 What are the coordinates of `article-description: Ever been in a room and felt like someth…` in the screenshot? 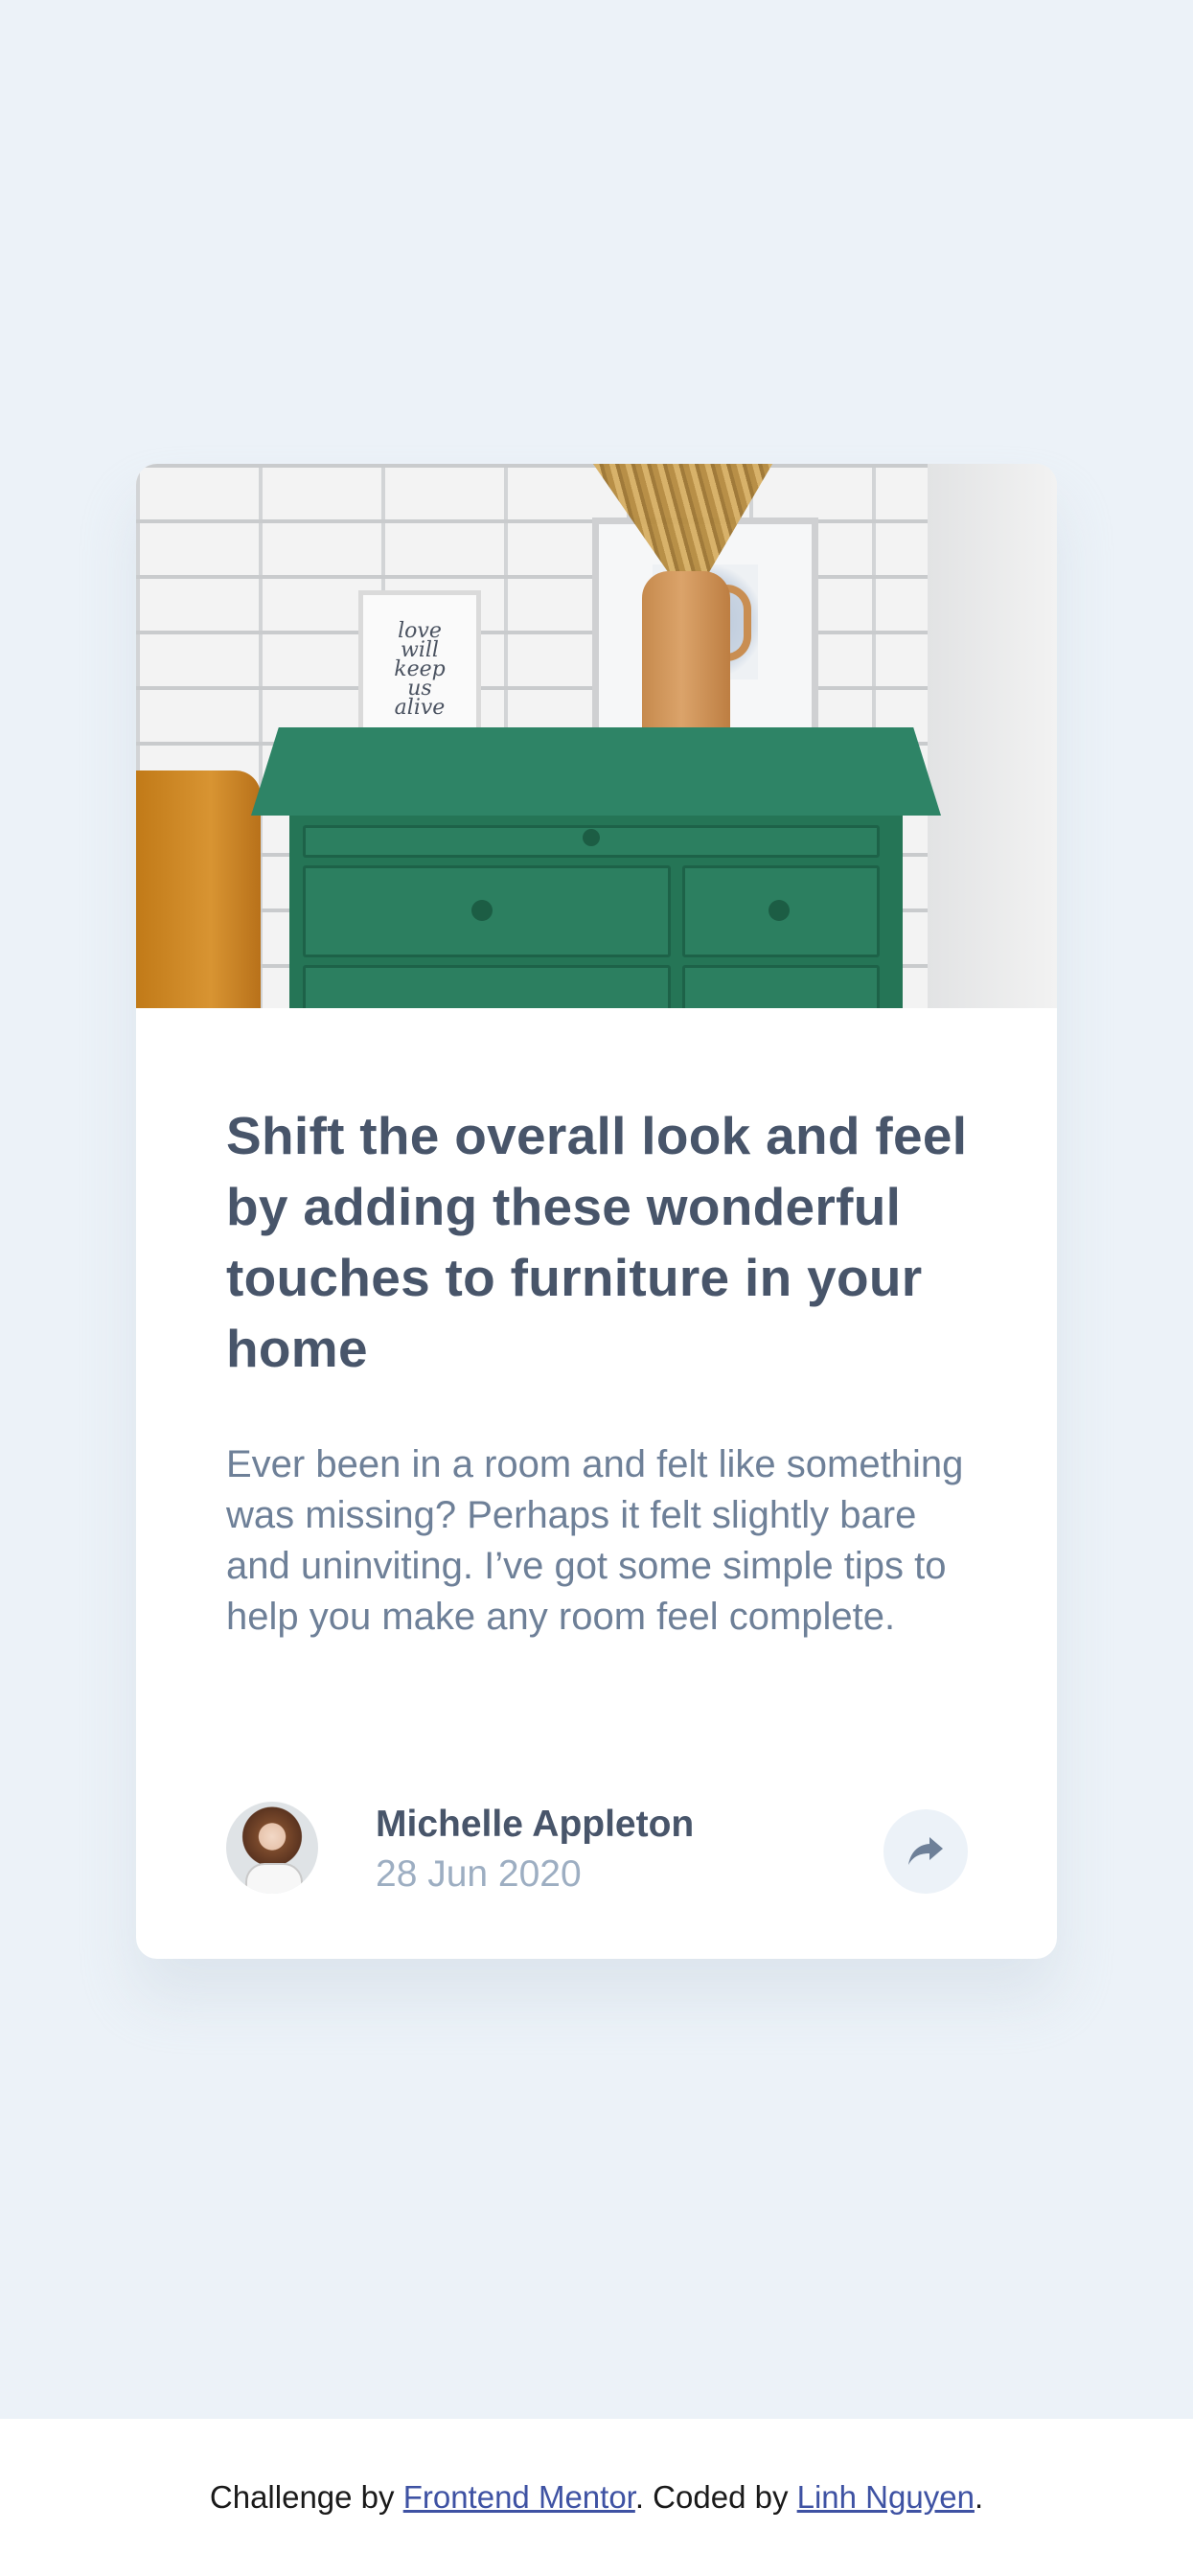 It's located at (595, 1540).